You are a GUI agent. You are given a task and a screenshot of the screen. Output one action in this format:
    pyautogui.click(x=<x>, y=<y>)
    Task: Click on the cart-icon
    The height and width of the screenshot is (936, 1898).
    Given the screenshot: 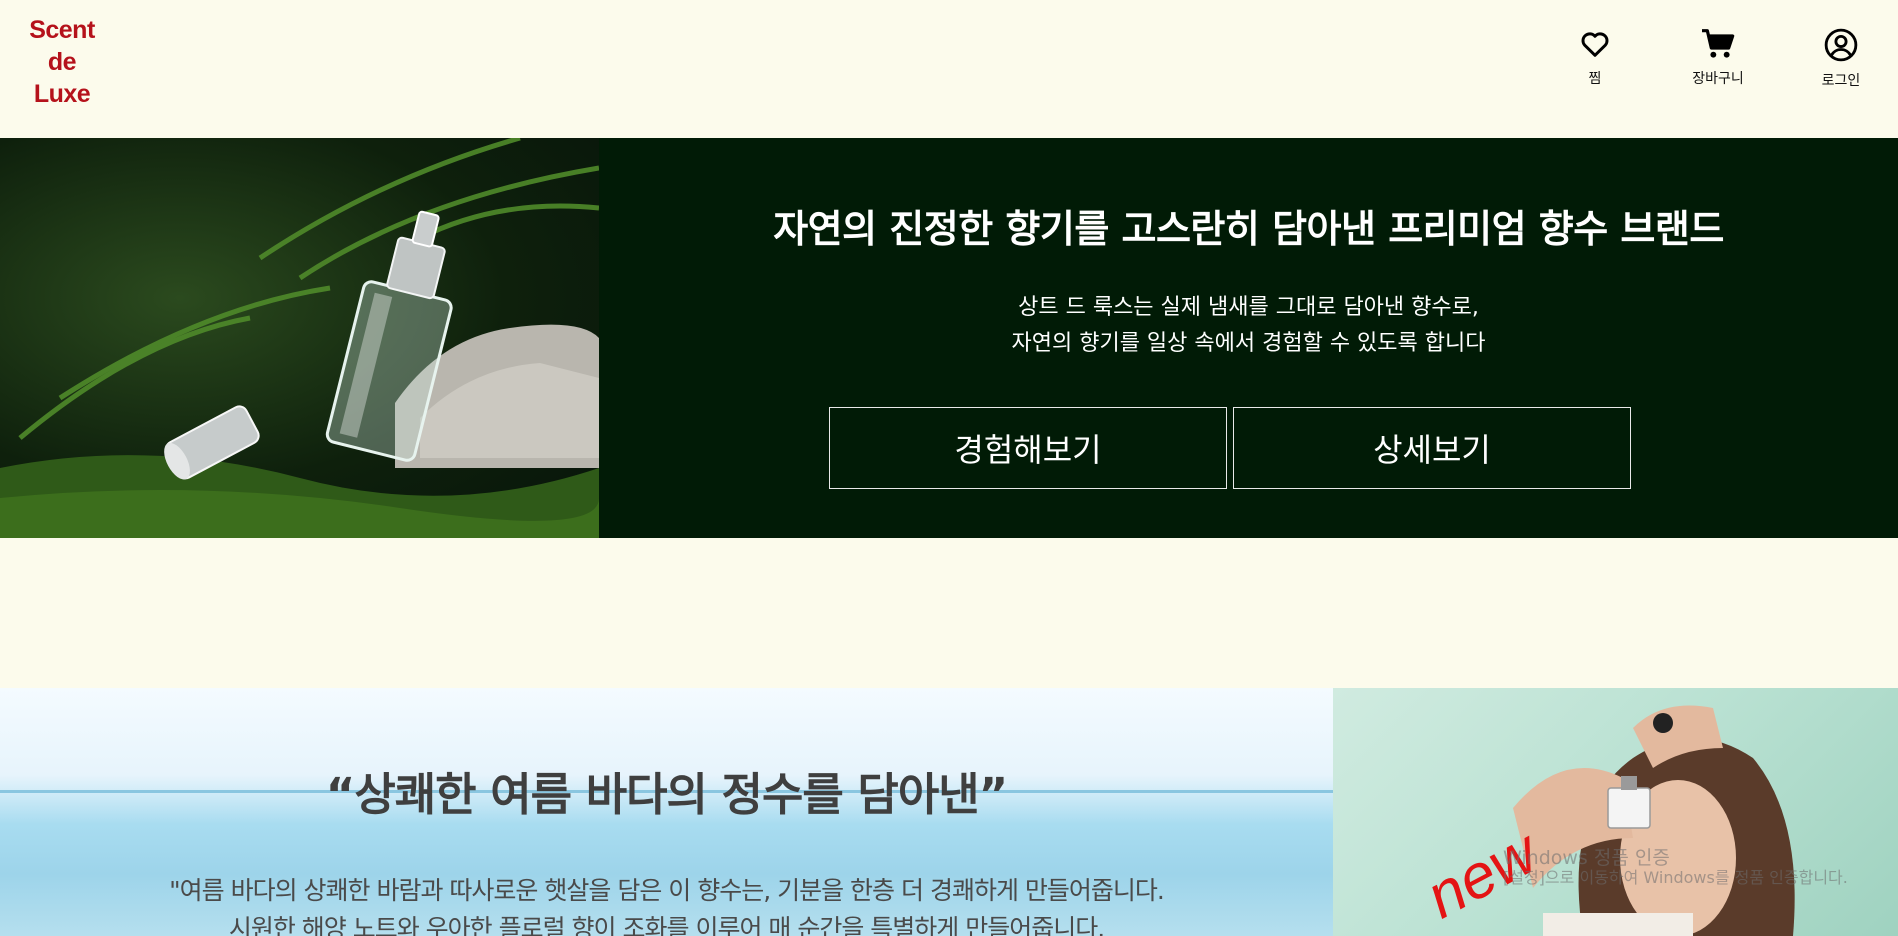 What is the action you would take?
    pyautogui.click(x=1718, y=43)
    